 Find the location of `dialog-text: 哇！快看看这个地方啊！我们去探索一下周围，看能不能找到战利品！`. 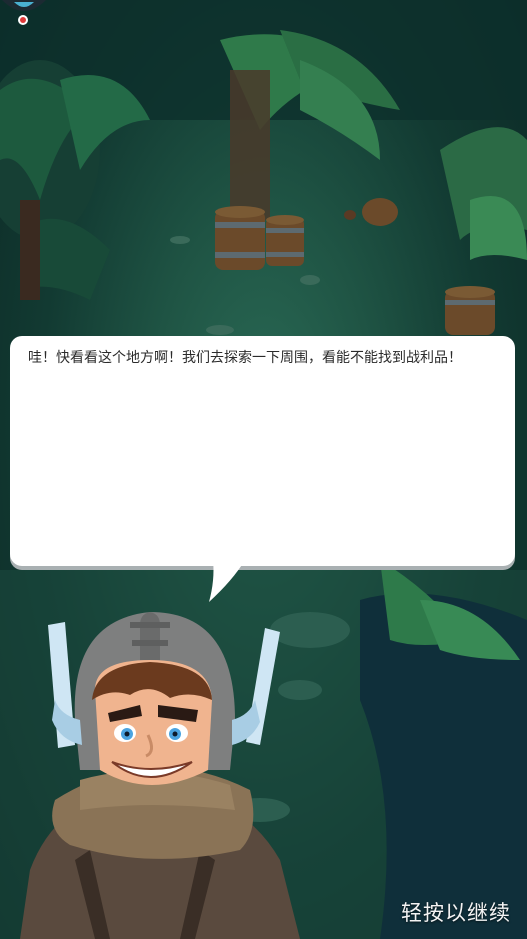

dialog-text: 哇！快看看这个地方啊！我们去探索一下周围，看能不能找到战利品！ is located at coordinates (245, 358).